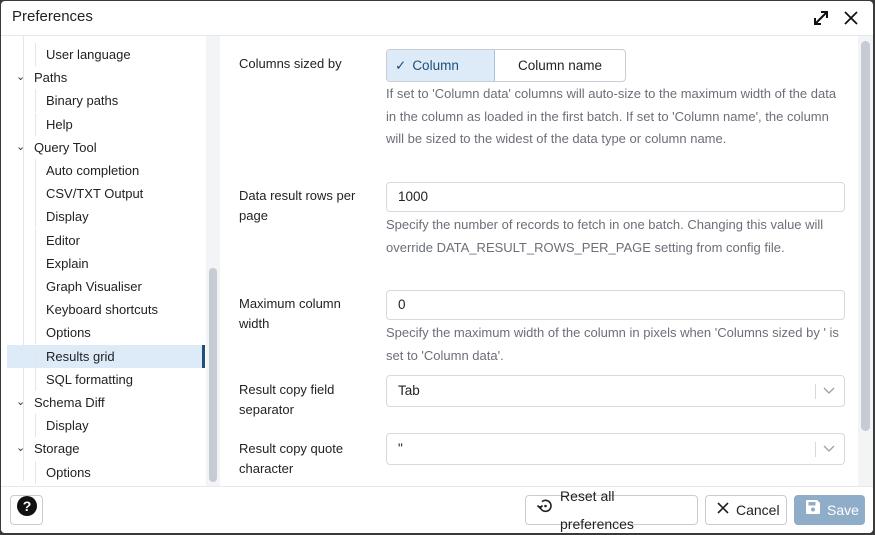 Image resolution: width=875 pixels, height=535 pixels. What do you see at coordinates (80, 356) in the screenshot?
I see `sidebar-item-label: Results grid` at bounding box center [80, 356].